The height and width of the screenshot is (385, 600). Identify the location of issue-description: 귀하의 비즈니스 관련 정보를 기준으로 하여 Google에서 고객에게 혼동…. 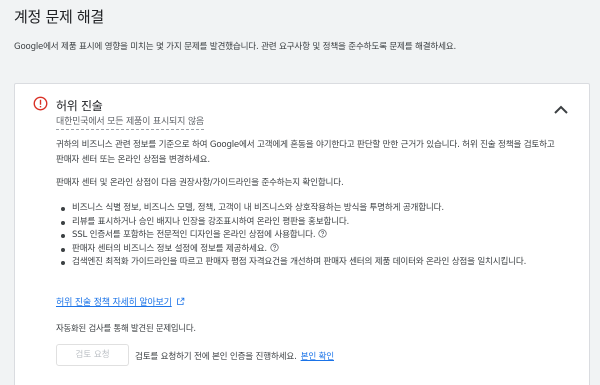
(305, 152).